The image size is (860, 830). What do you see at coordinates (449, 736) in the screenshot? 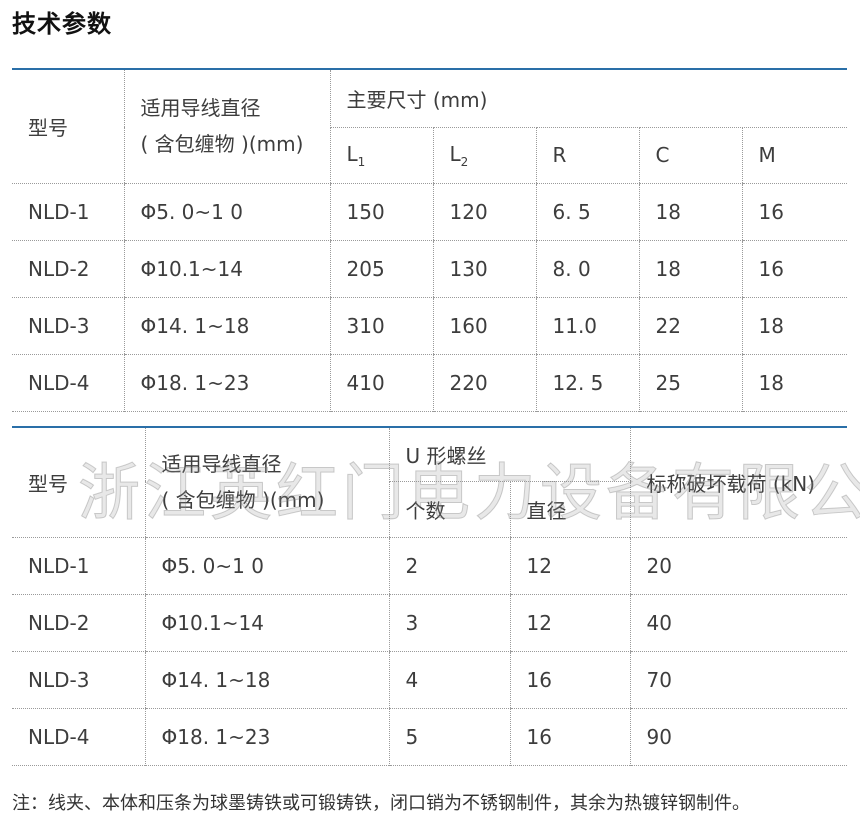
I see `cell-bolt-count: 5` at bounding box center [449, 736].